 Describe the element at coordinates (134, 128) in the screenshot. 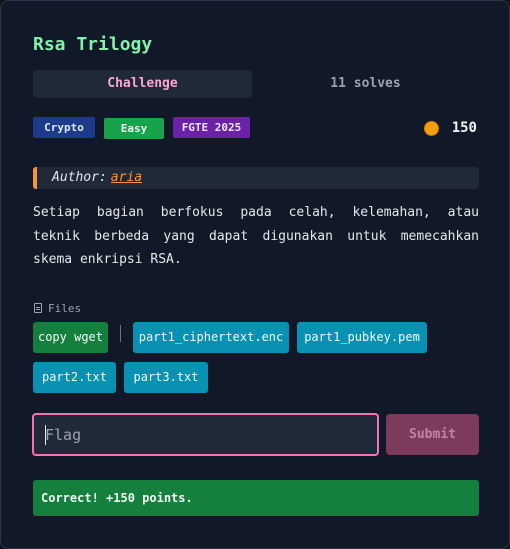

I see `difficulty-tag: Easy` at that location.